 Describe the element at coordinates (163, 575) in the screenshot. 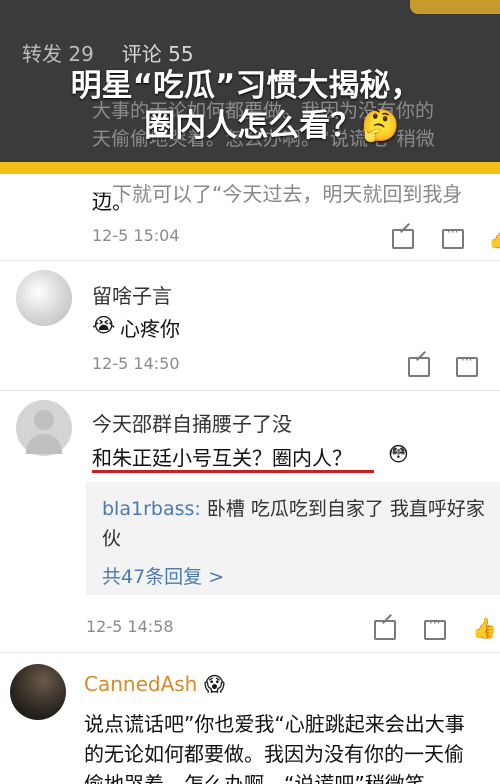

I see `more-replies-link: 共47条回复 >` at that location.